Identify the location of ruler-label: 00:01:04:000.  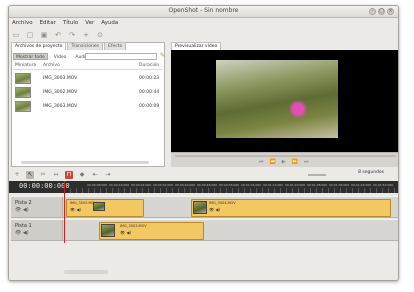
(251, 185).